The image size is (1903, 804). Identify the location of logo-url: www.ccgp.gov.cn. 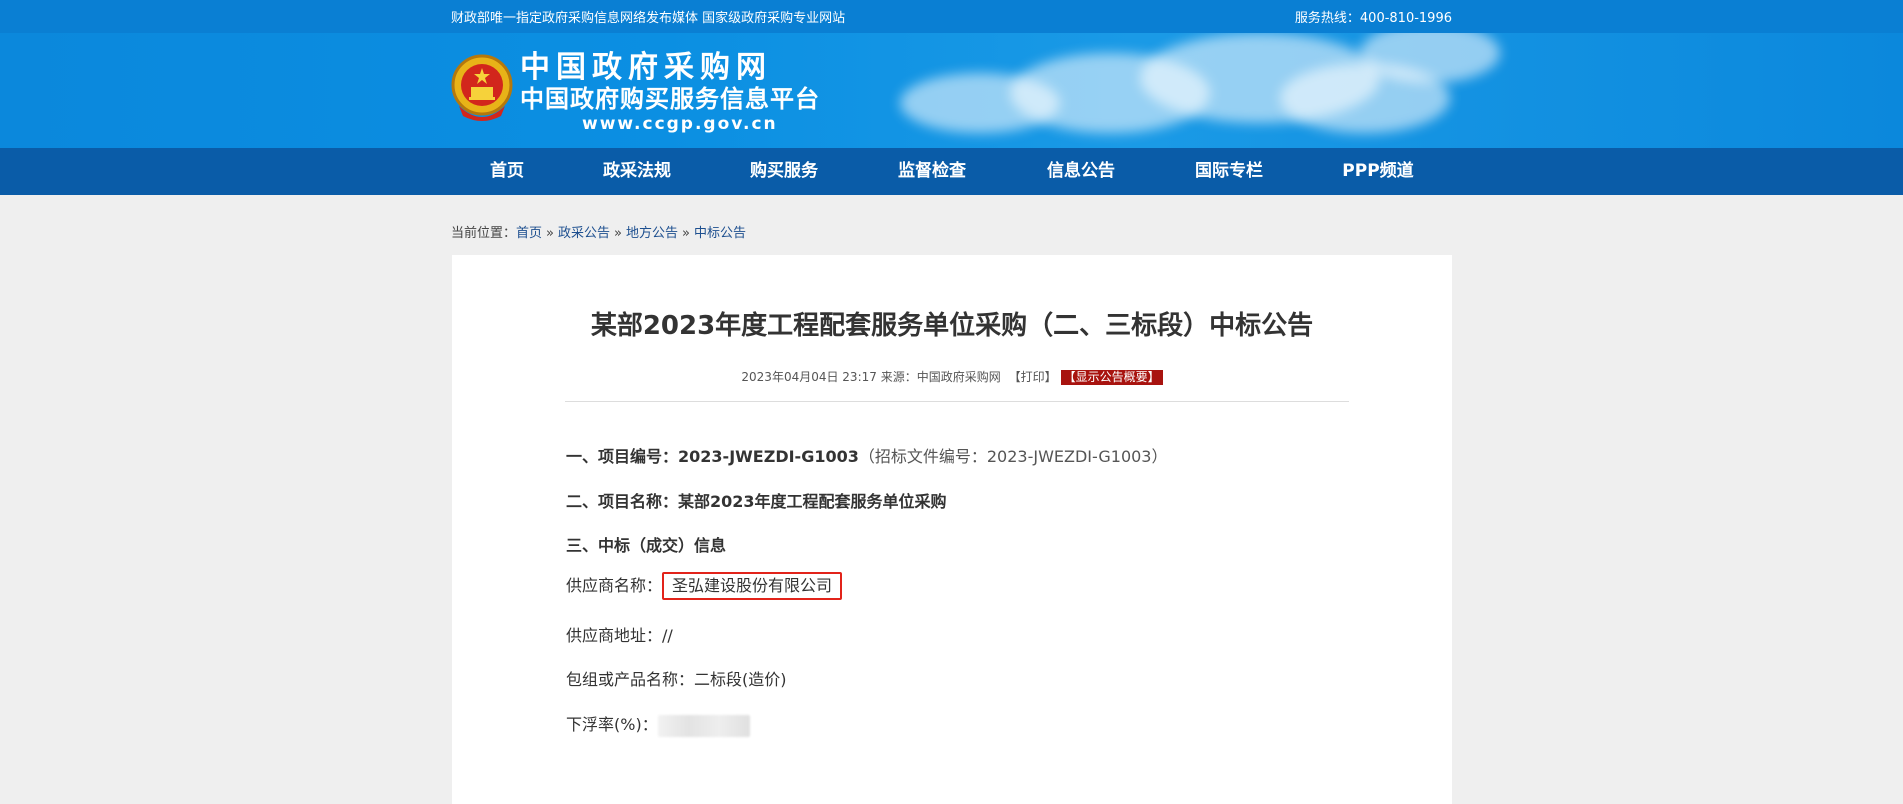
(680, 124).